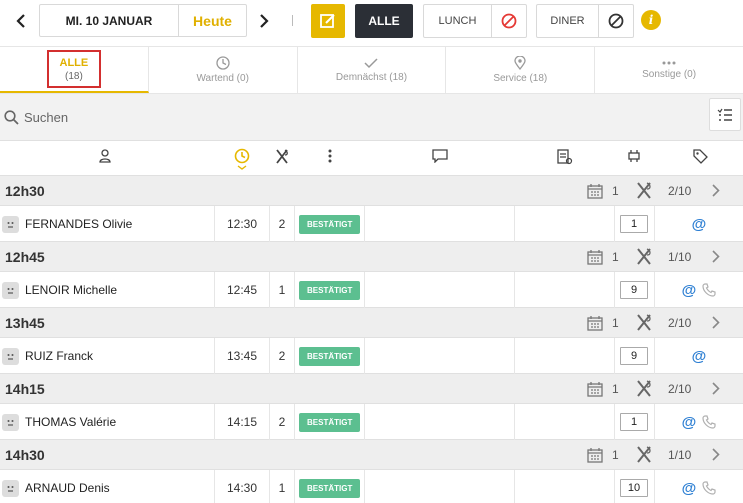  I want to click on table-row: RUIZ Franck 13:45 2 BESTÄTIGT 9 @, so click(371, 356).